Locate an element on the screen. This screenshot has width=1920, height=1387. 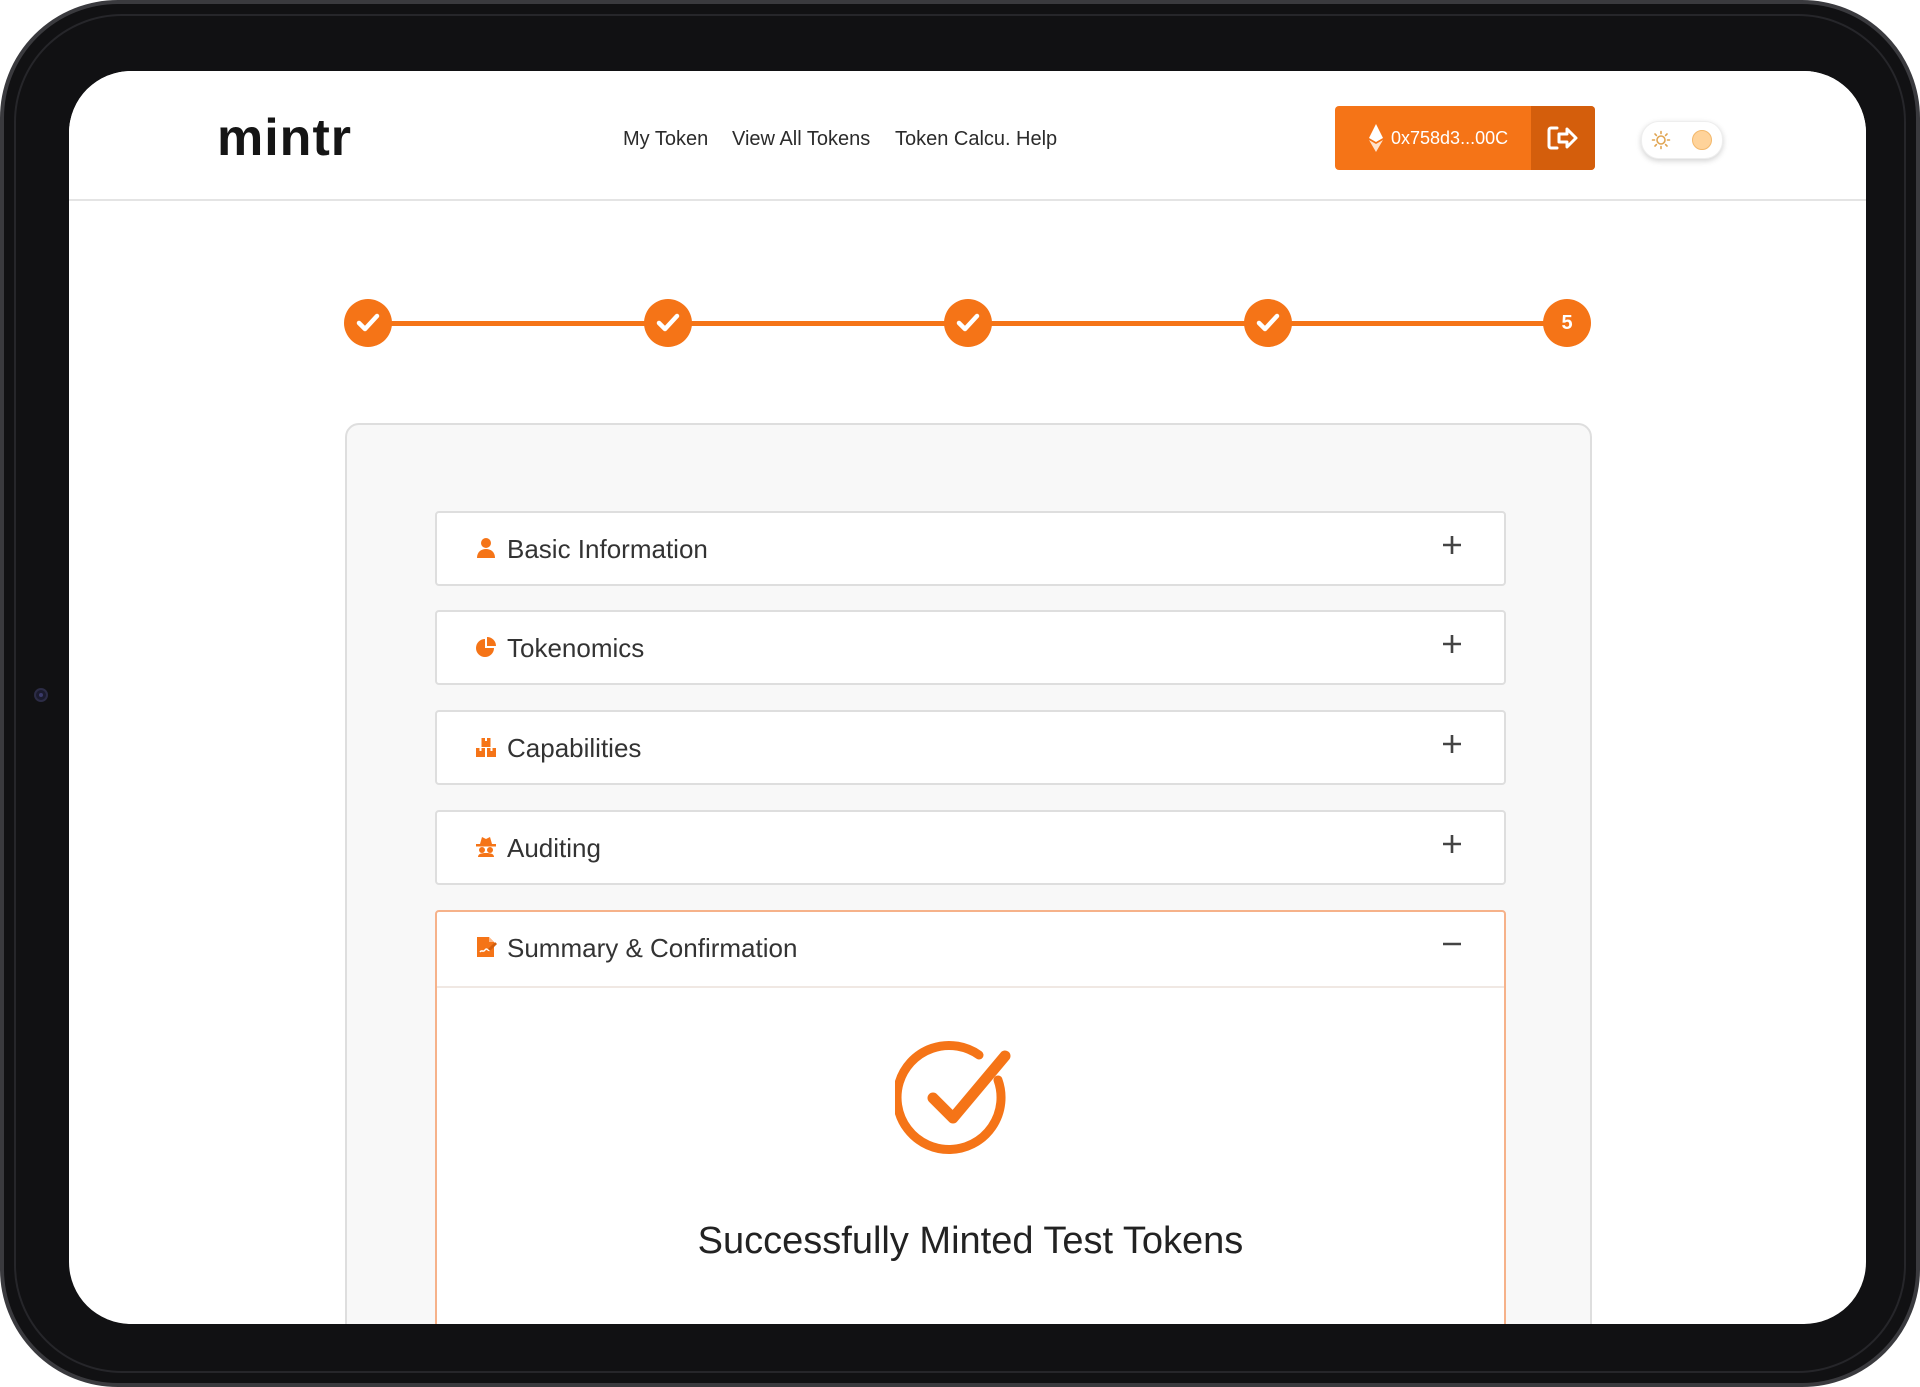
progress-stepper: 5 is located at coordinates (967, 324).